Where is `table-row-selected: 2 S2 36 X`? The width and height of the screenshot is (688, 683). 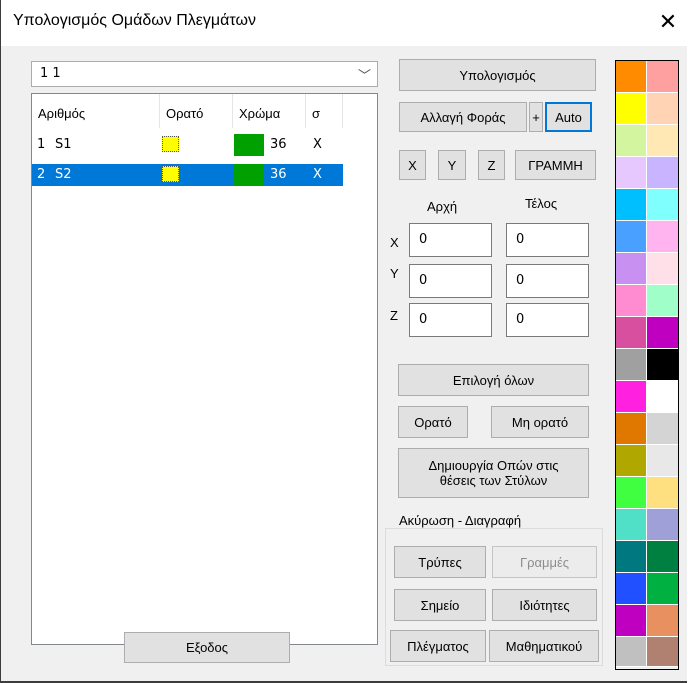
table-row-selected: 2 S2 36 X is located at coordinates (187, 175).